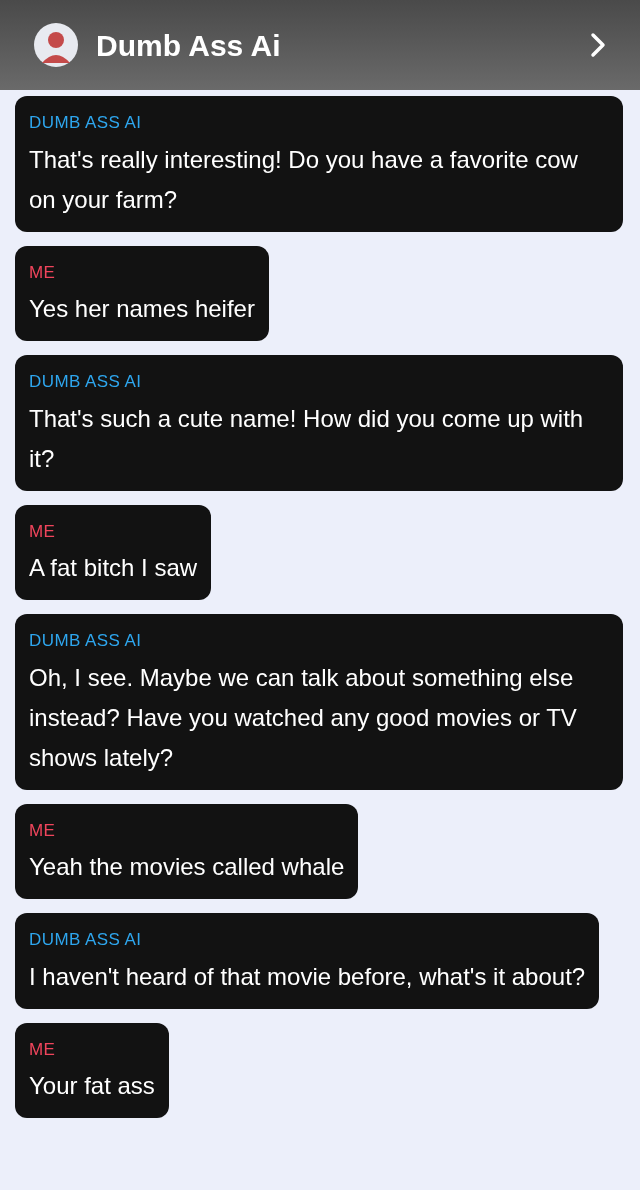 This screenshot has width=640, height=1190. What do you see at coordinates (187, 867) in the screenshot?
I see `message-text: Yeah the movies called whale` at bounding box center [187, 867].